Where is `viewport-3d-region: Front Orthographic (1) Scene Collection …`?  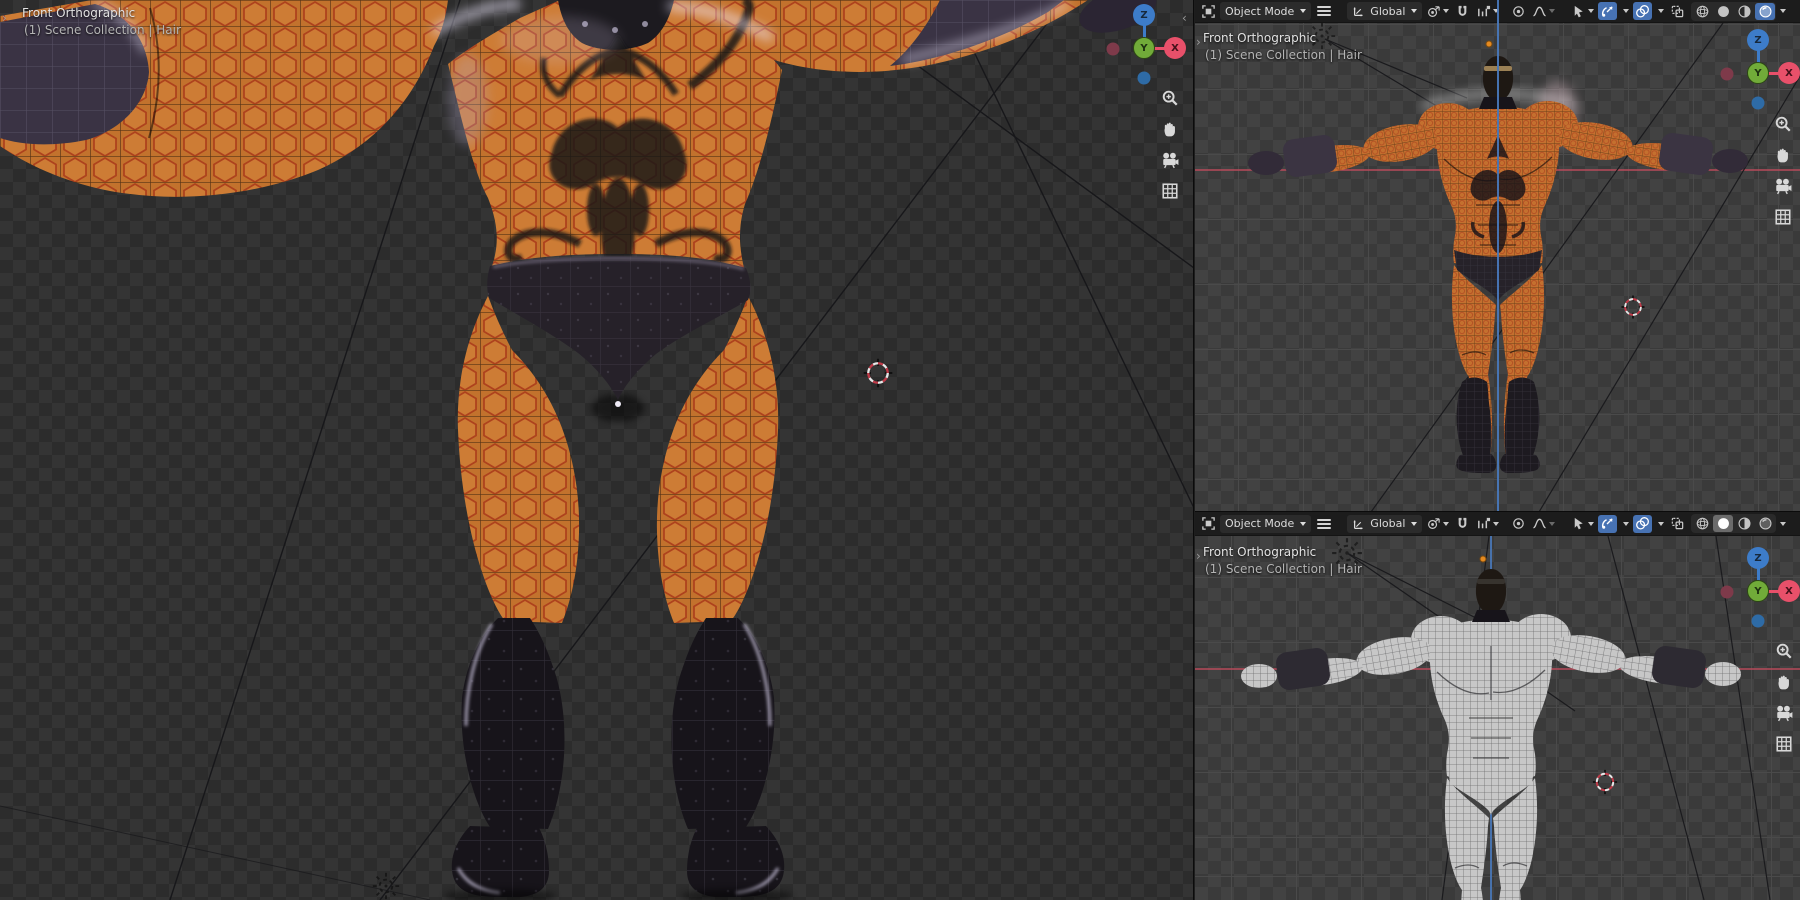
viewport-3d-region: Front Orthographic (1) Scene Collection … is located at coordinates (1497, 718).